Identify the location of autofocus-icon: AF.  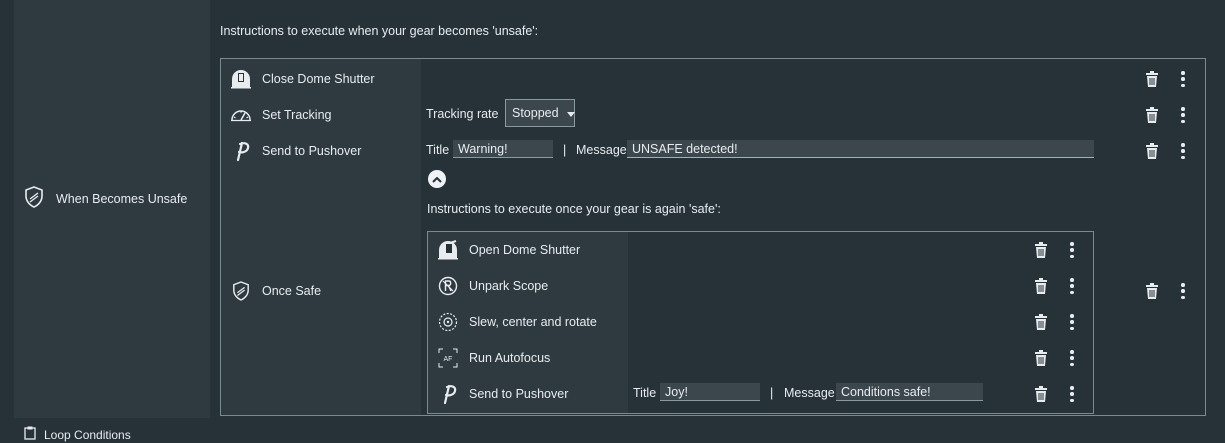
(448, 358).